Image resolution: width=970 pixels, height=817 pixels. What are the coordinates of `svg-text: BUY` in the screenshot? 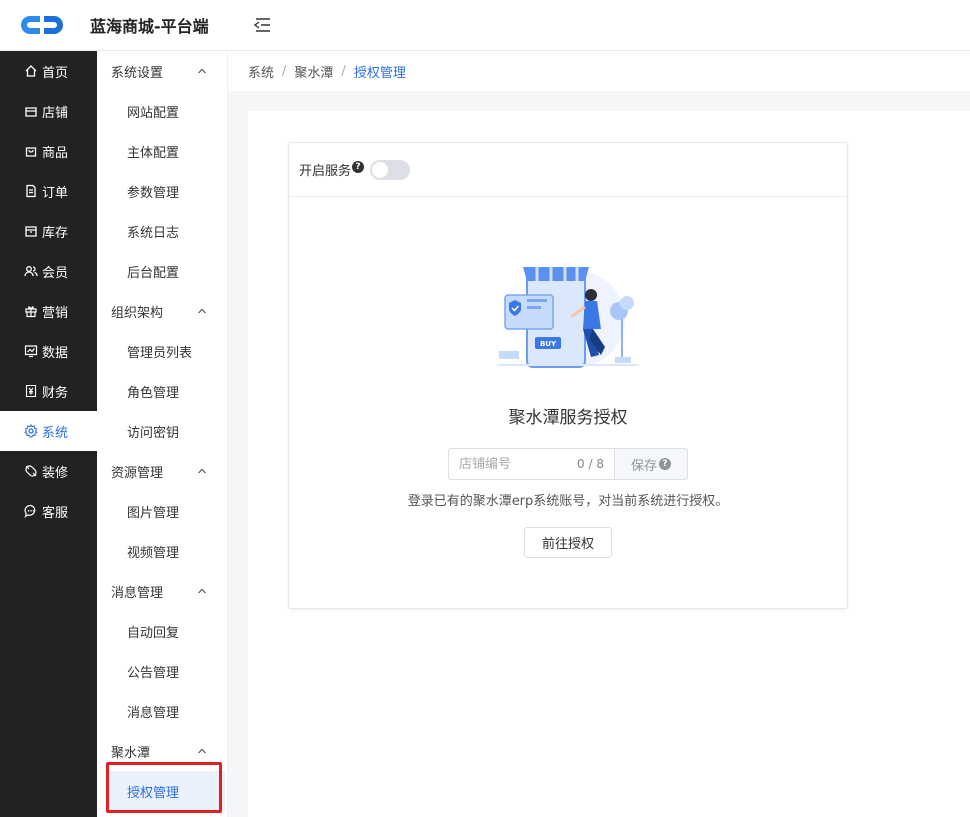 It's located at (548, 344).